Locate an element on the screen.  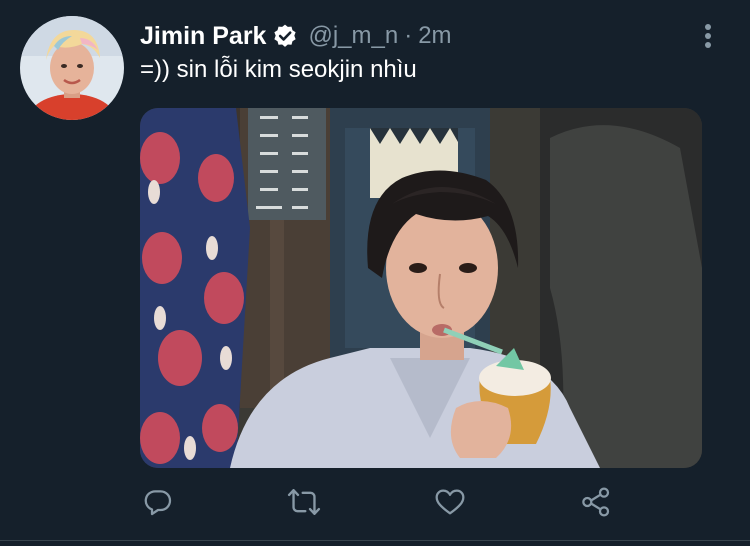
tweet-header: Jimin Park @j_m_n · 2m is located at coordinates (296, 36).